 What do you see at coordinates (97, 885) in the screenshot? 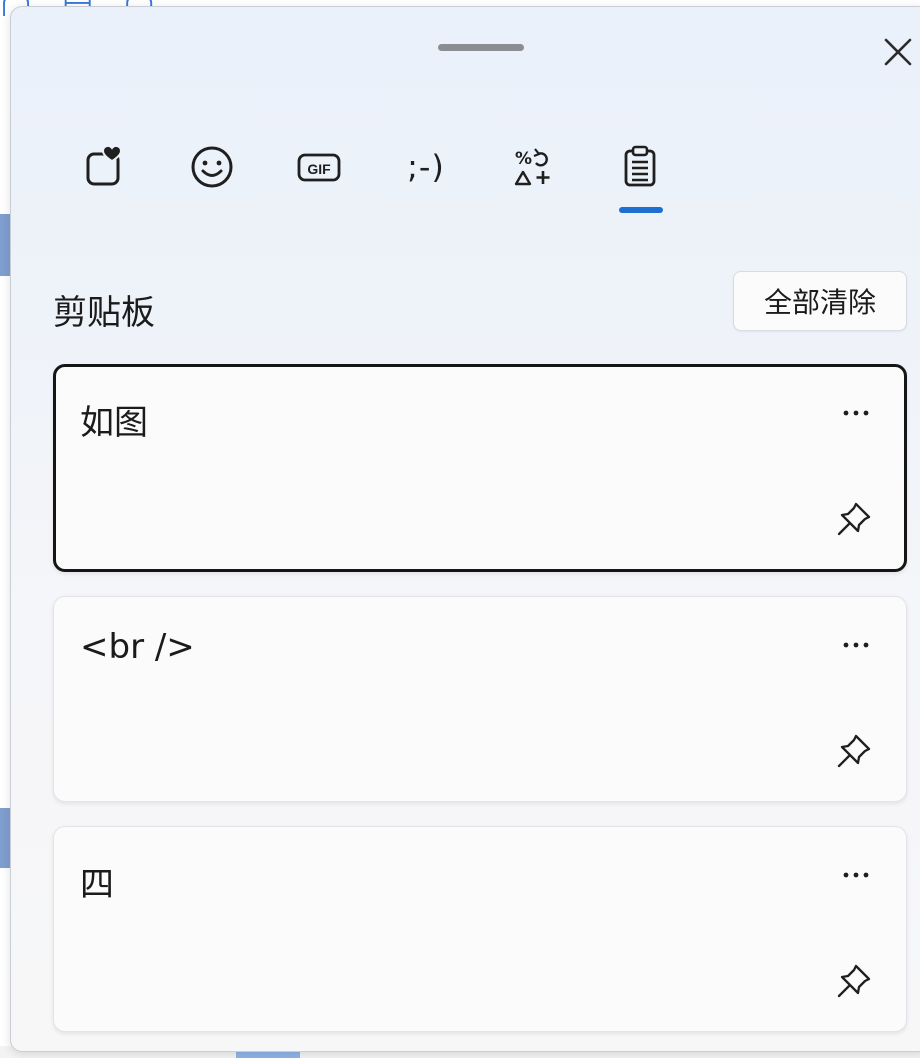
I see `clipboard-item-text: 四` at bounding box center [97, 885].